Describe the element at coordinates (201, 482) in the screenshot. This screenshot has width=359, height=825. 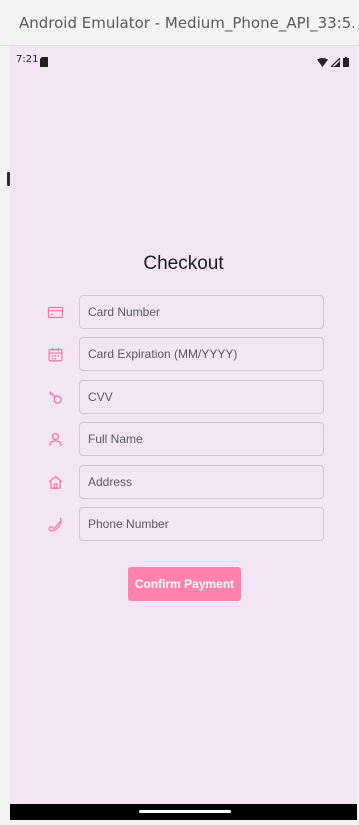
I see `address-field` at that location.